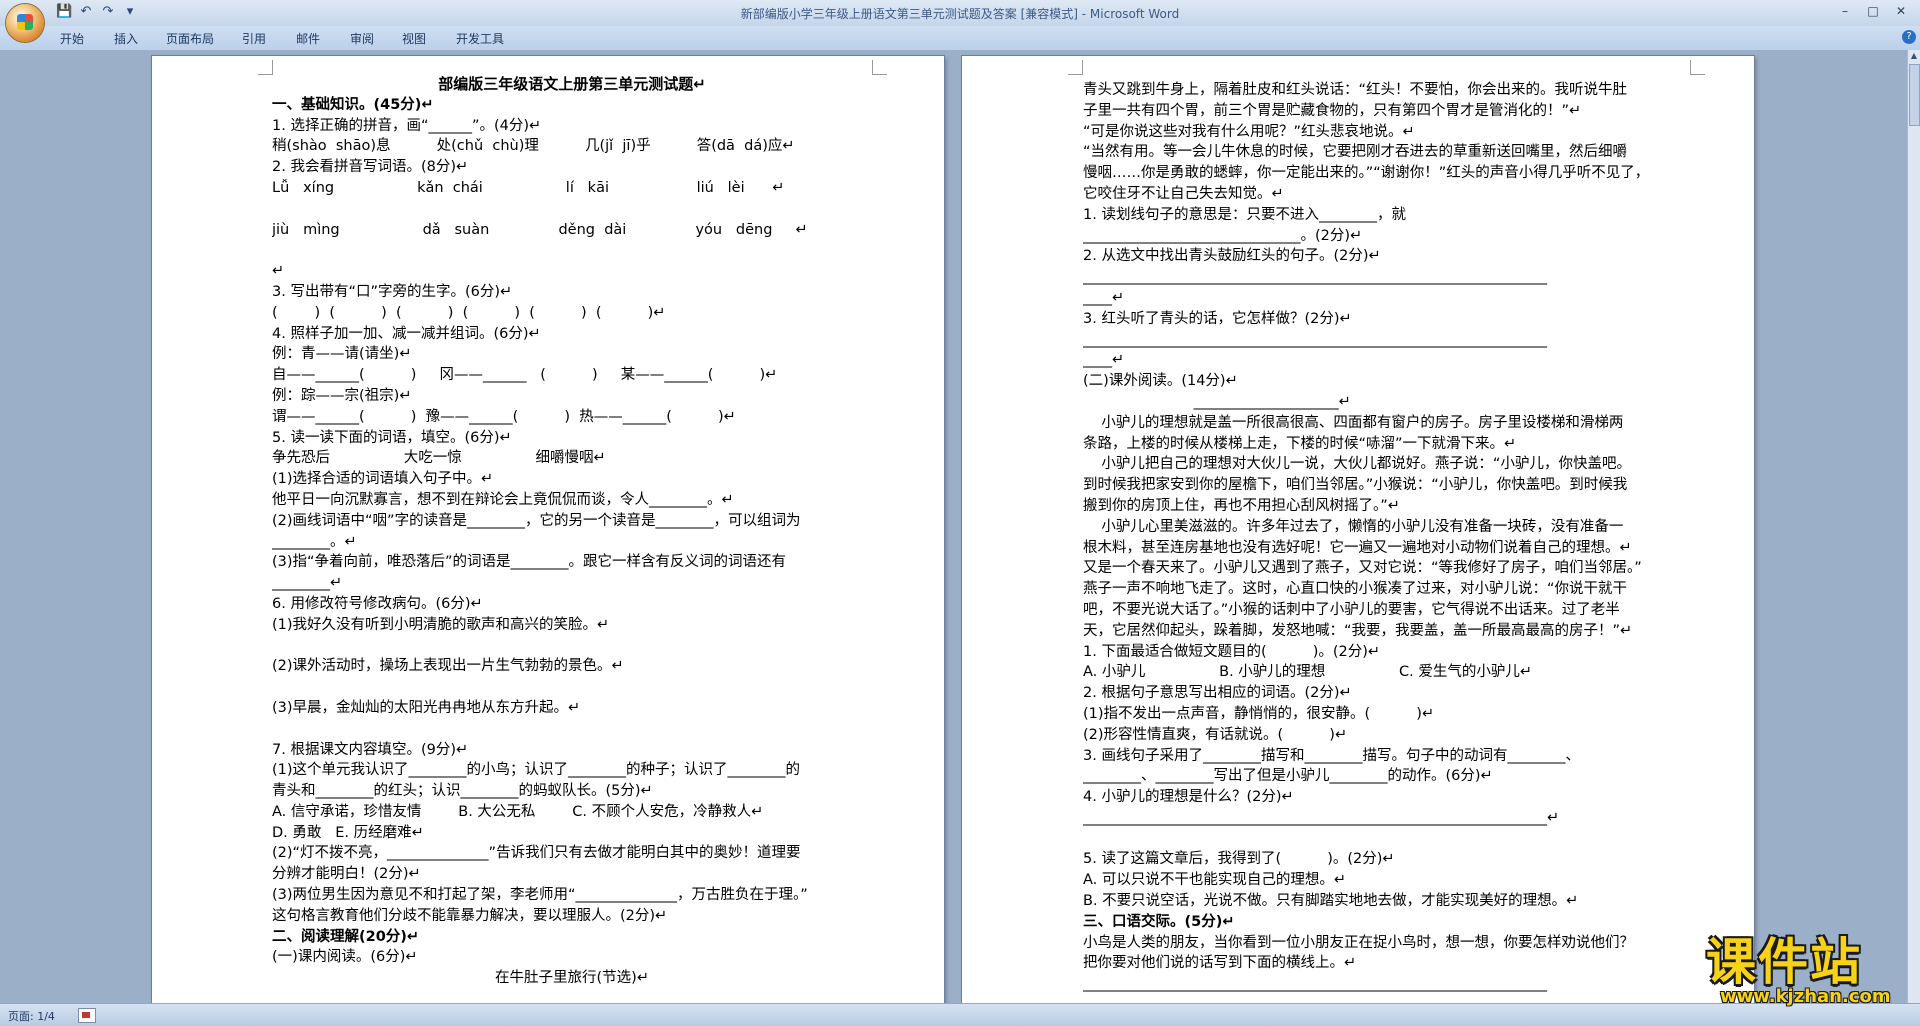 This screenshot has width=1920, height=1026. I want to click on text-line: A. 信守承诺，珍惜友情 B. 大公无私 C. 不顾个人安危，冷静救人↵, so click(518, 811).